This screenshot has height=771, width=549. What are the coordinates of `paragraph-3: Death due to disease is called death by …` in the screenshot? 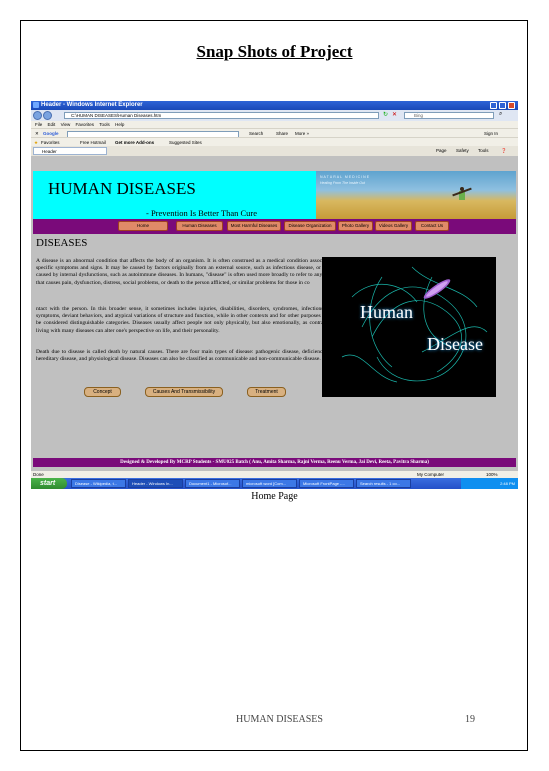 It's located at (190, 356).